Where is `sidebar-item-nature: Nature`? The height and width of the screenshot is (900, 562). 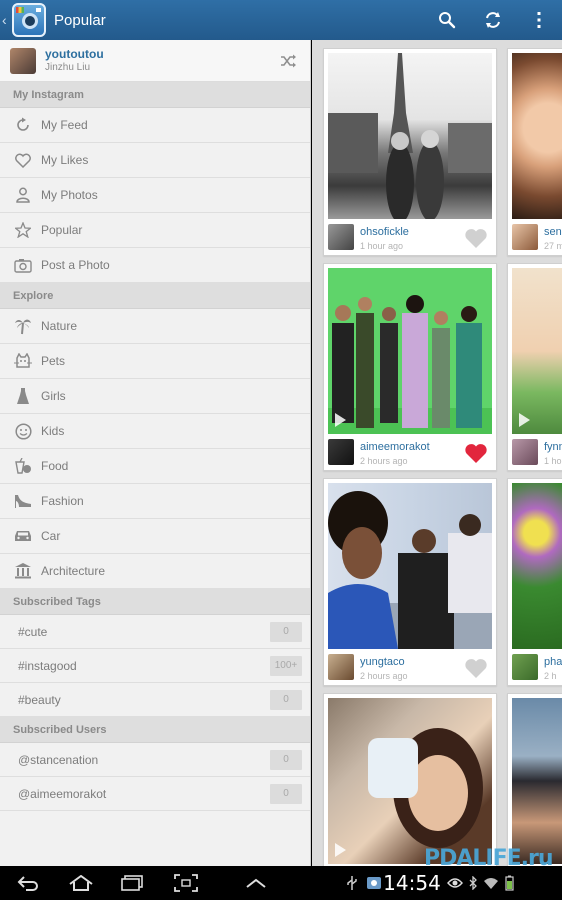
sidebar-item-nature: Nature is located at coordinates (155, 326).